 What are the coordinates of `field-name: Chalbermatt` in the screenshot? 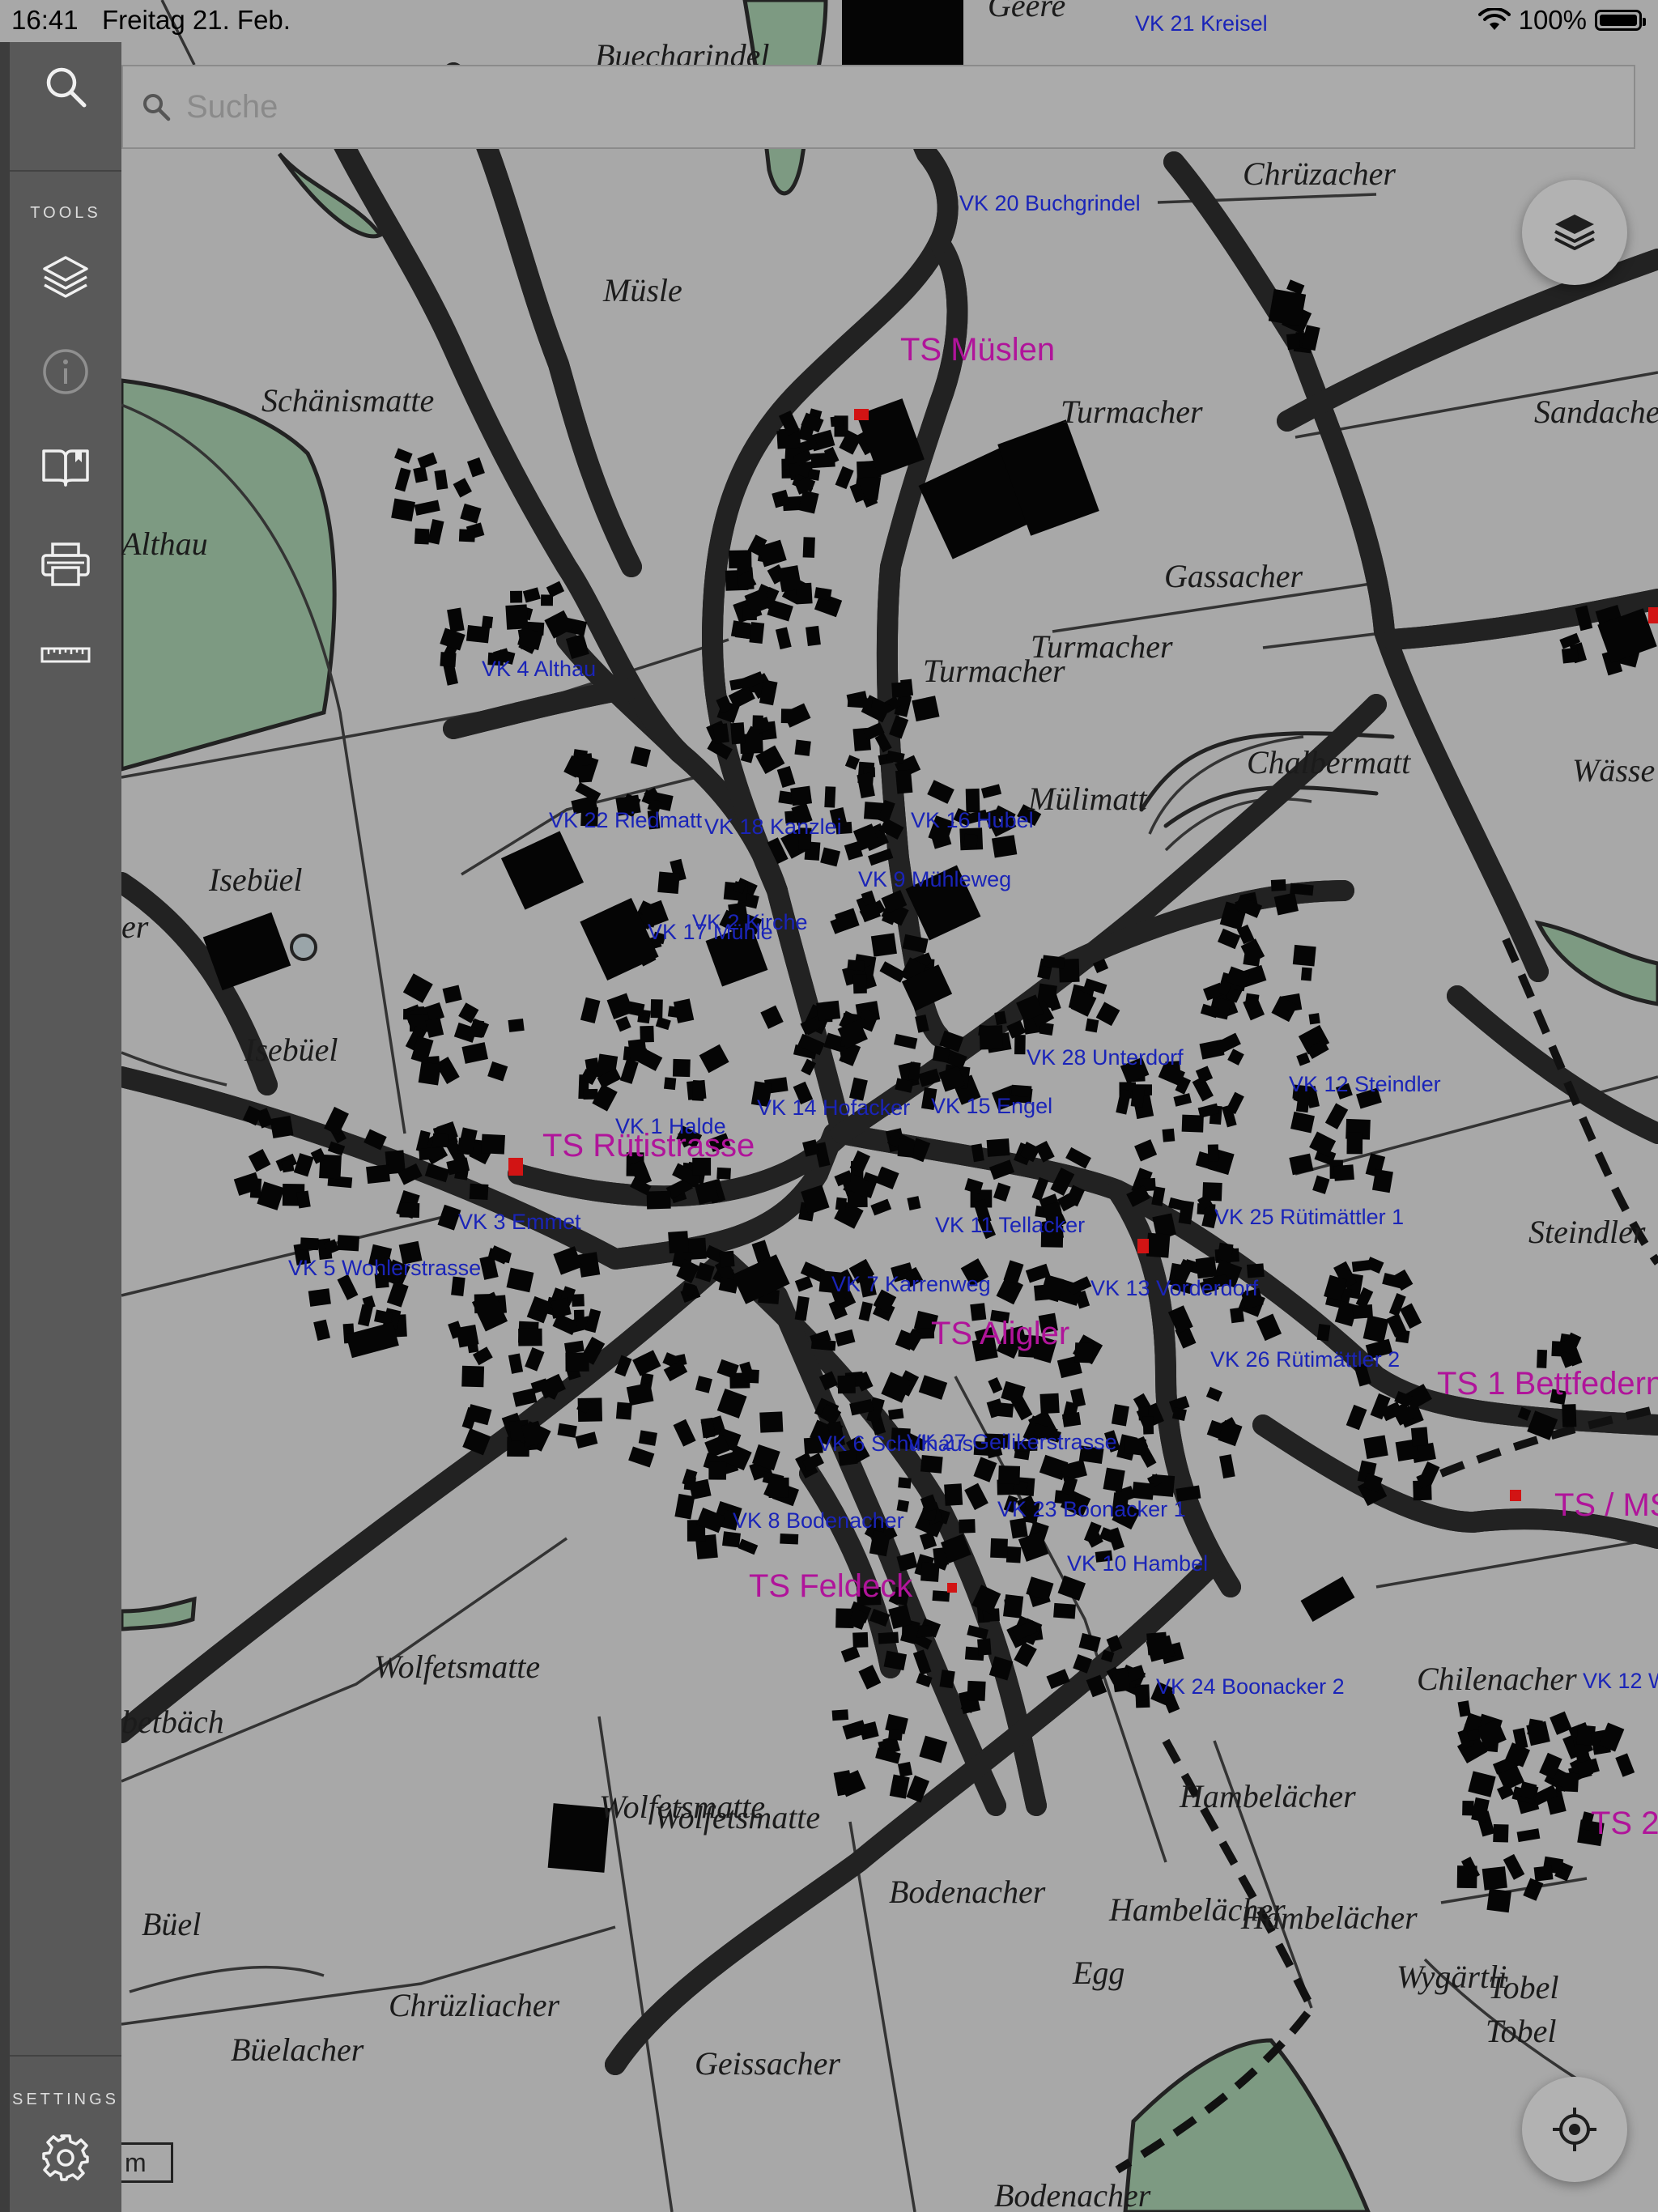 It's located at (1329, 762).